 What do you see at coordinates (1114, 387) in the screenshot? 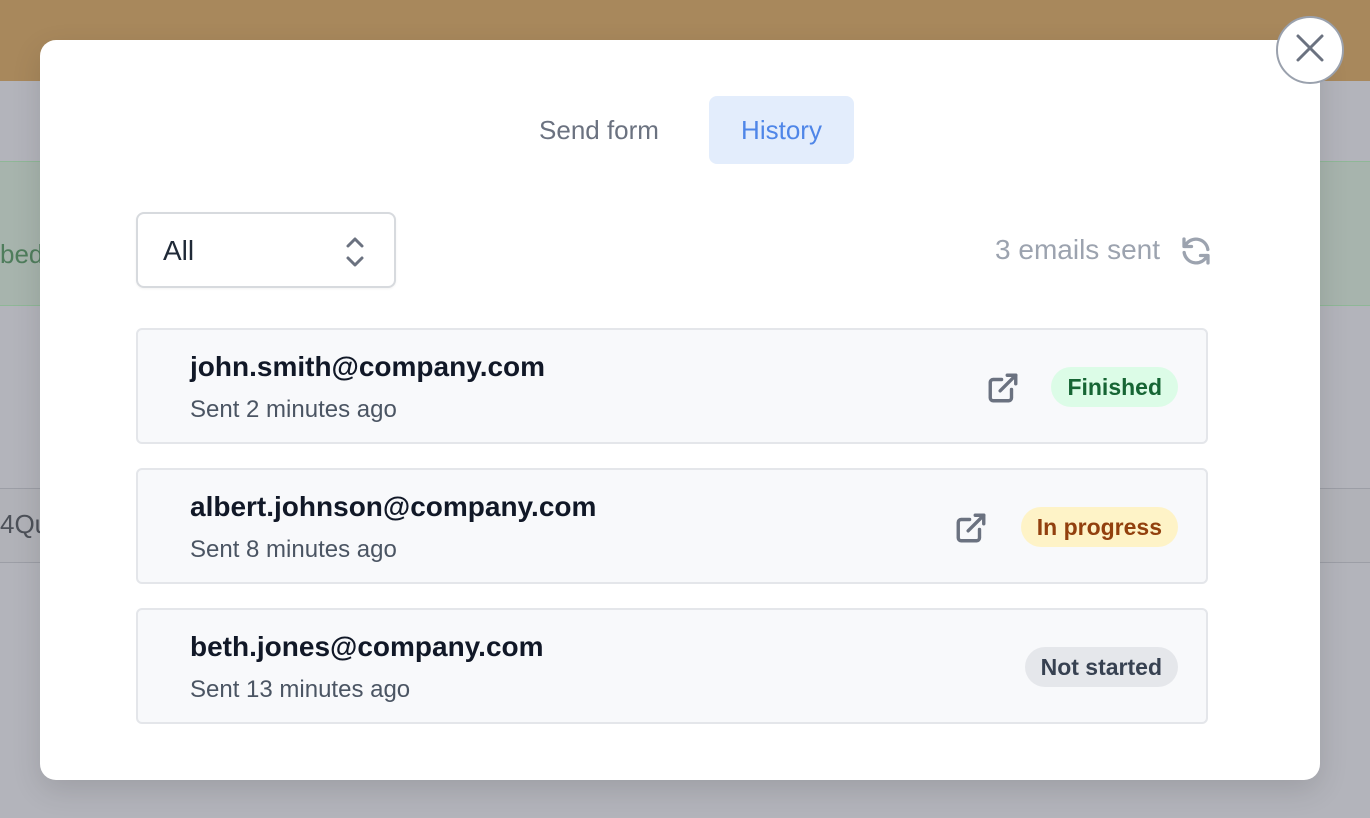
I see `status-badge: Finished` at bounding box center [1114, 387].